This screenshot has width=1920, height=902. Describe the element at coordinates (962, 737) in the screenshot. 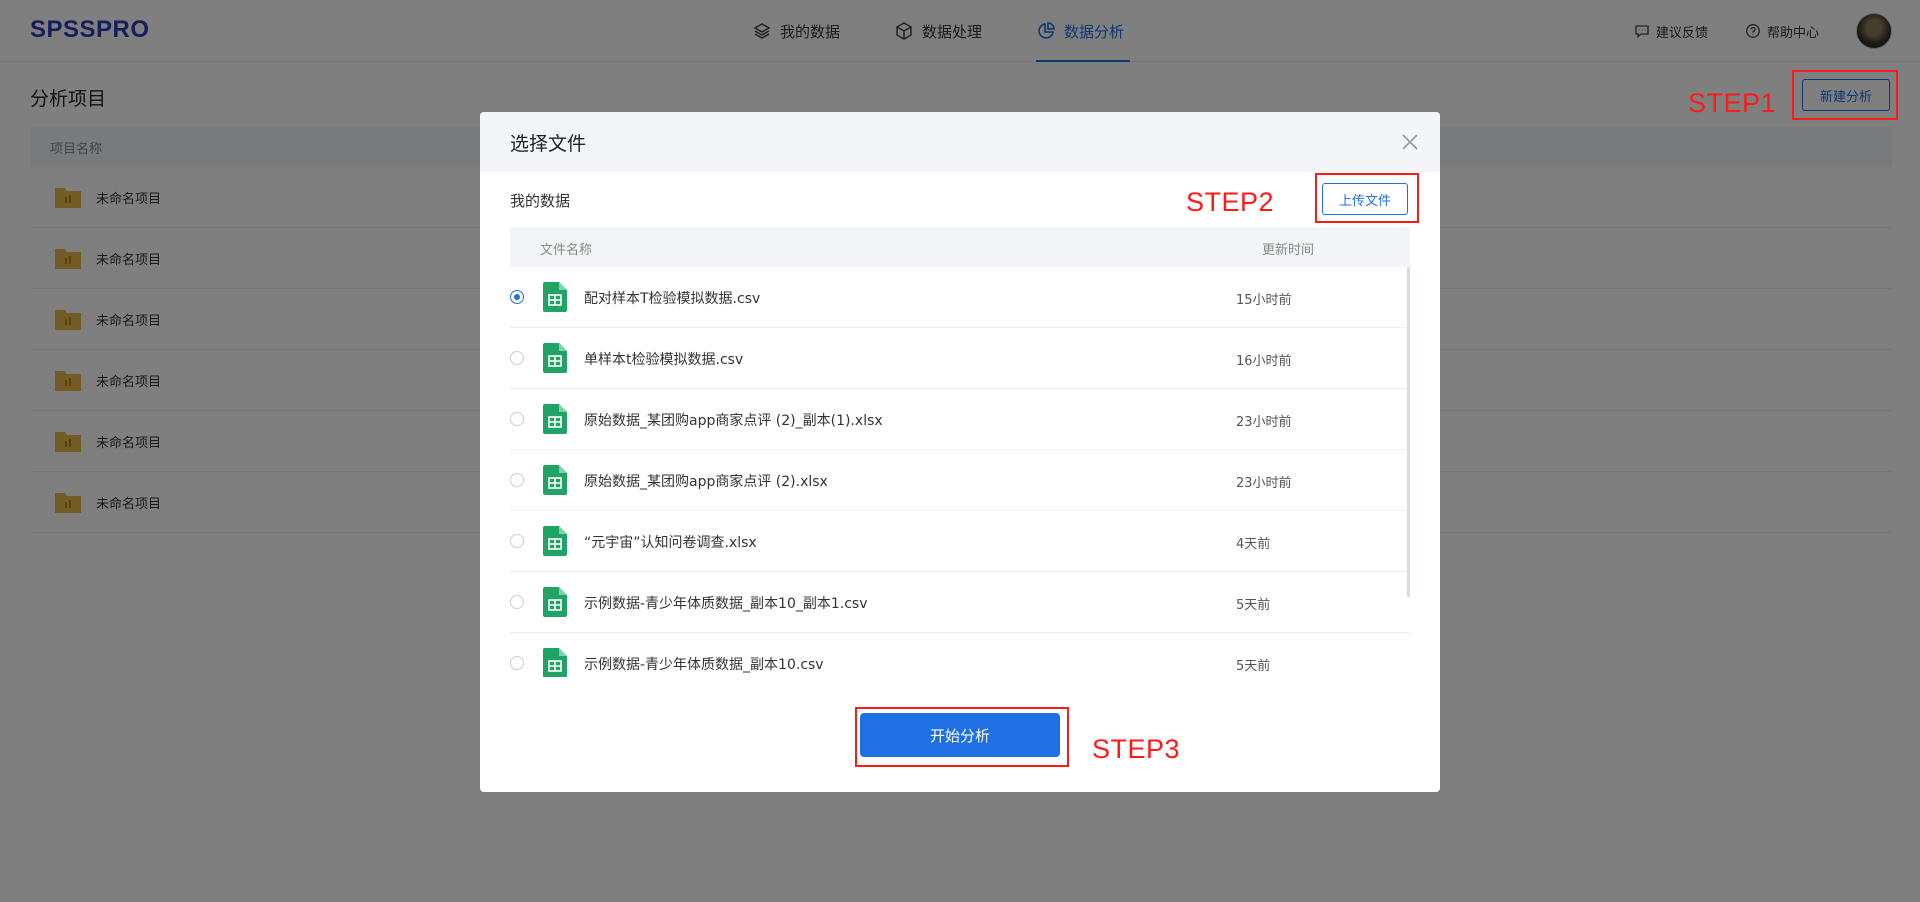

I see `step3-highlight-box` at that location.